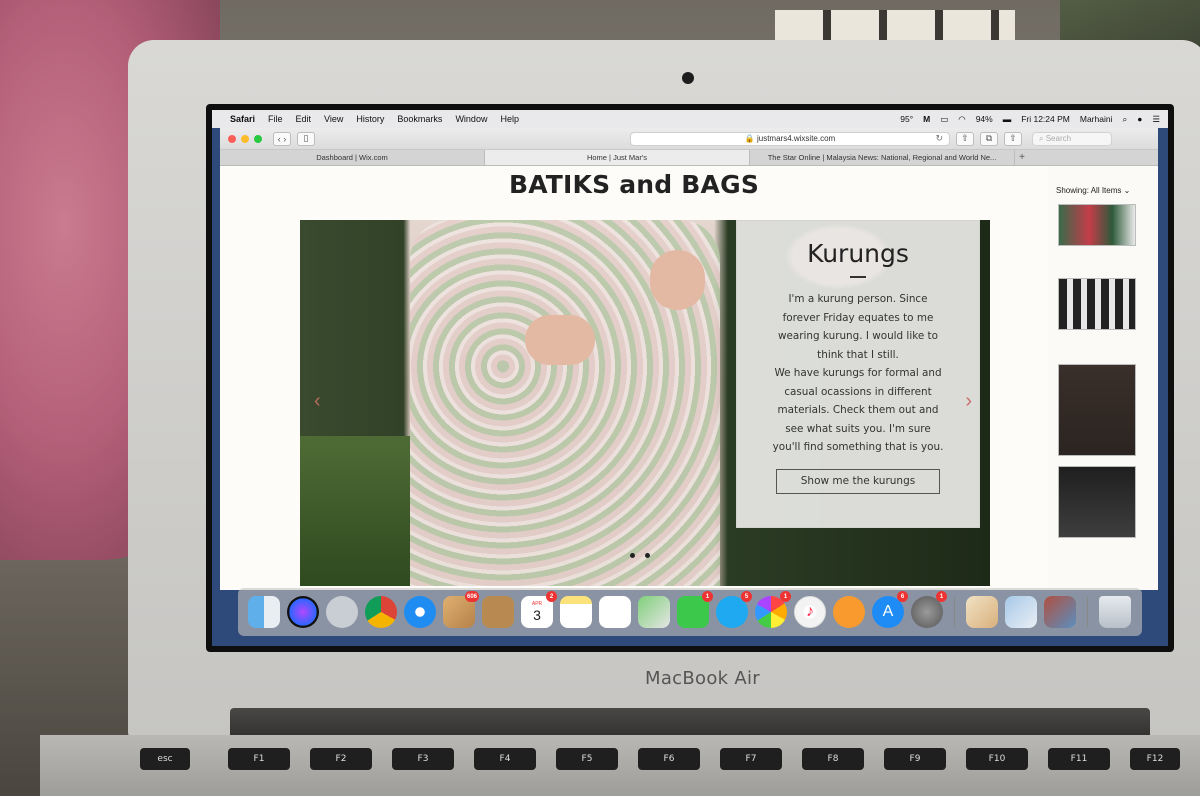 This screenshot has height=796, width=1200. I want to click on search-field: ⌕ Search, so click(1072, 138).